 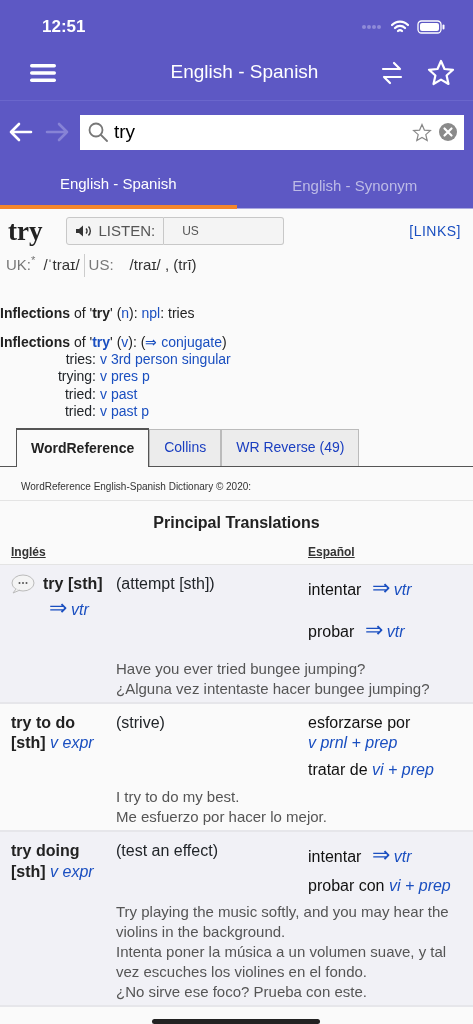 I want to click on example-sentence: ¿Alguna vez intentaste hacer bungee jumping?, so click(x=273, y=688).